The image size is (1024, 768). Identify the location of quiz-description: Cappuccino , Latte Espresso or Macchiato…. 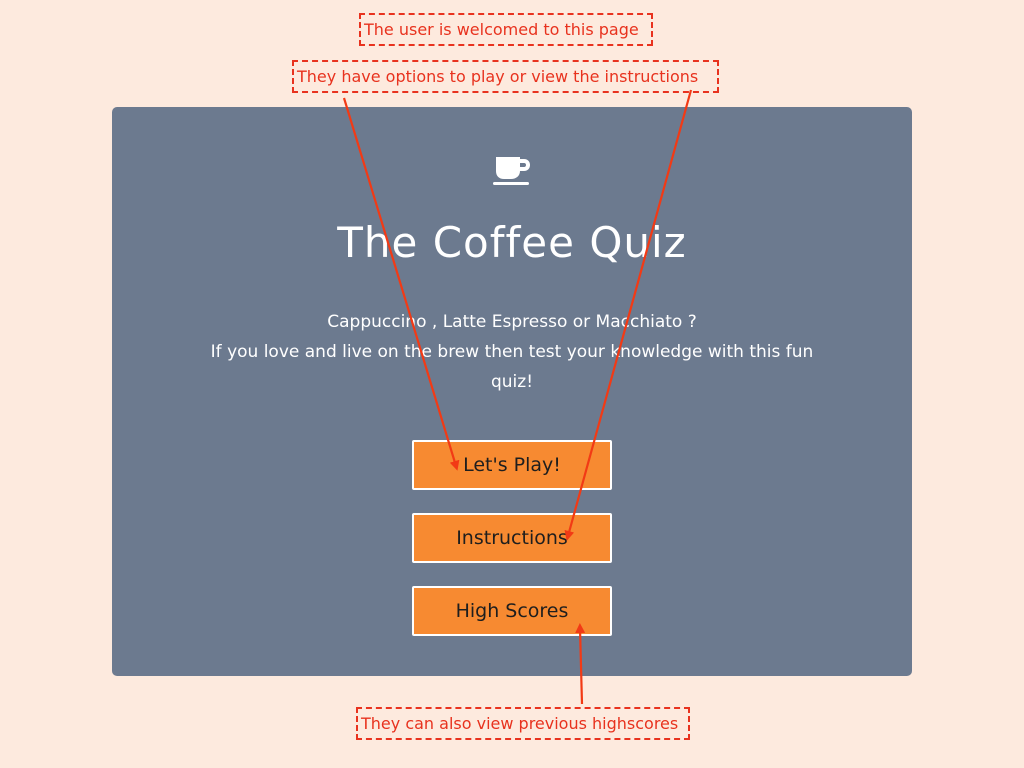
(512, 352).